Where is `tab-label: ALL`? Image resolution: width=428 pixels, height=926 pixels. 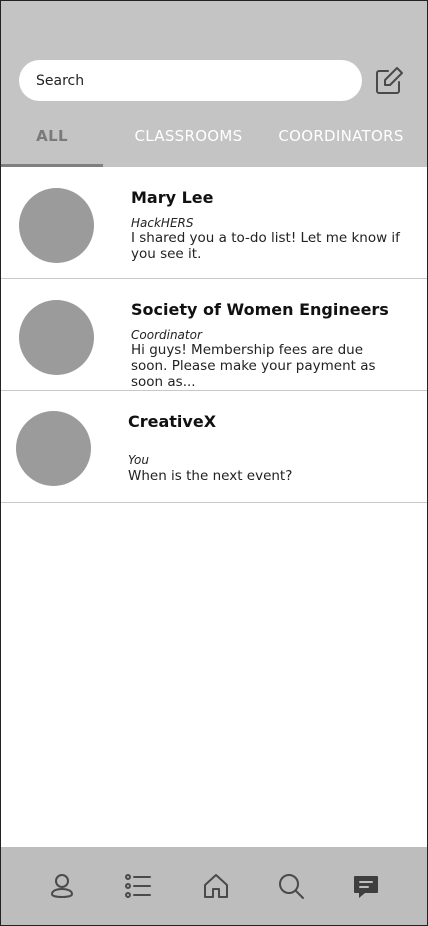 tab-label: ALL is located at coordinates (52, 136).